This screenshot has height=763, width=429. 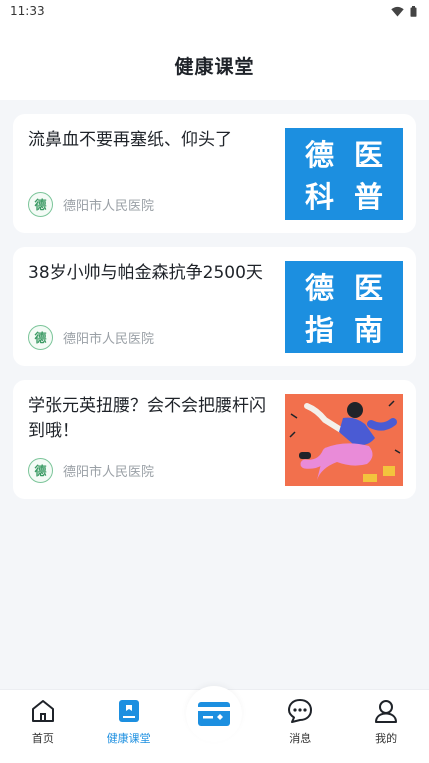 I want to click on tab-home: 首页, so click(x=43, y=722).